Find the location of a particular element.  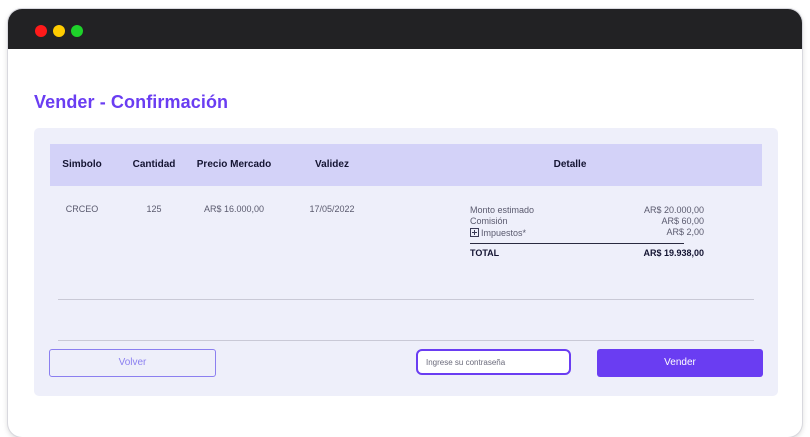

detail-label-taxes: Impuestos* is located at coordinates (504, 233).